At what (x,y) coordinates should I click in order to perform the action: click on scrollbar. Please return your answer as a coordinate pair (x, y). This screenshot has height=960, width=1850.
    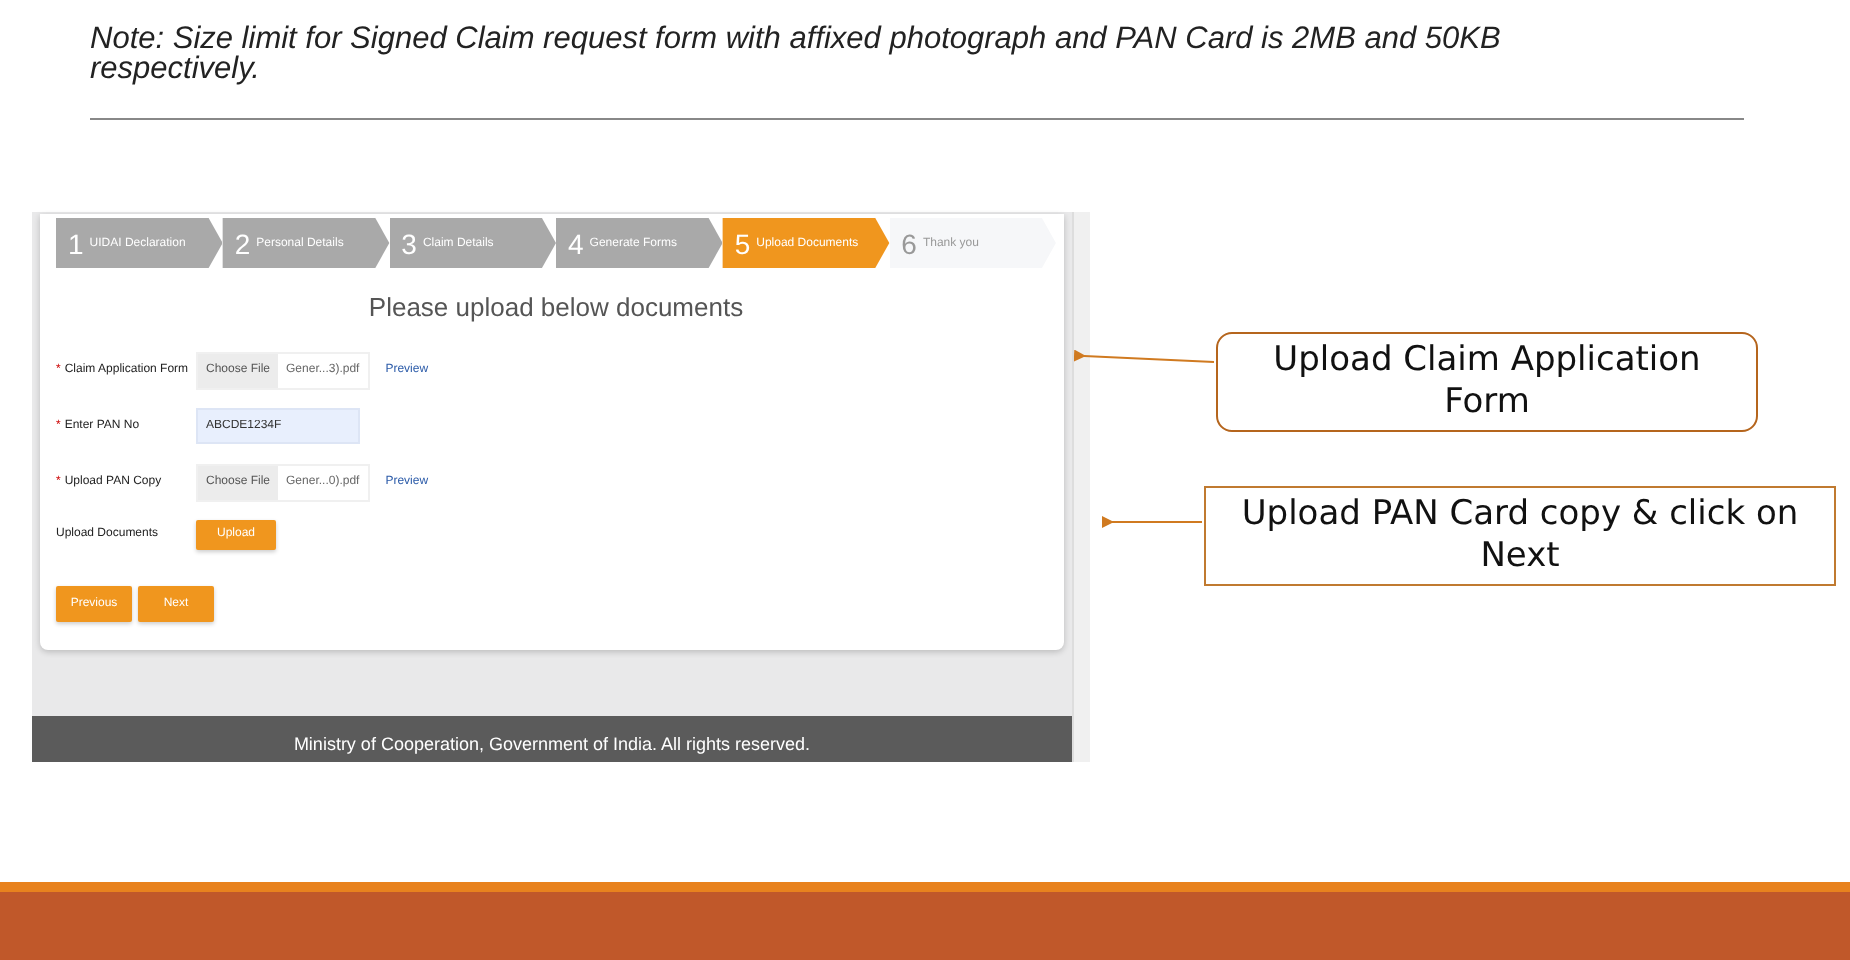
    Looking at the image, I should click on (1081, 487).